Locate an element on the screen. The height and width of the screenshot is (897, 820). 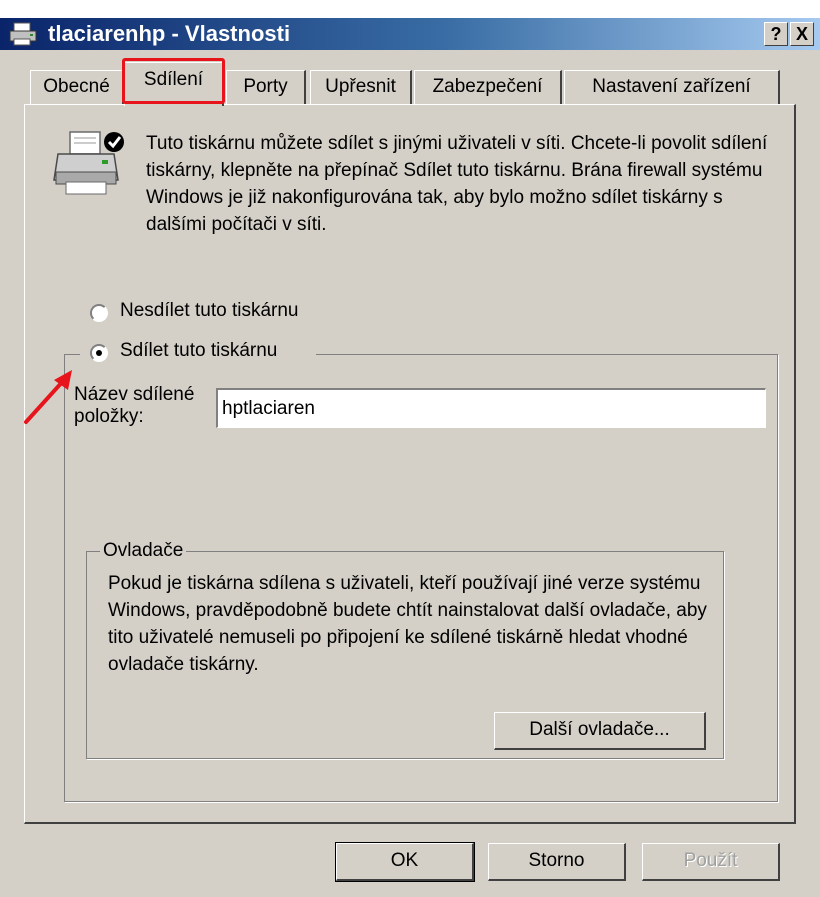
no-share-label: Nesdílet tuto tiskárnu is located at coordinates (209, 311).